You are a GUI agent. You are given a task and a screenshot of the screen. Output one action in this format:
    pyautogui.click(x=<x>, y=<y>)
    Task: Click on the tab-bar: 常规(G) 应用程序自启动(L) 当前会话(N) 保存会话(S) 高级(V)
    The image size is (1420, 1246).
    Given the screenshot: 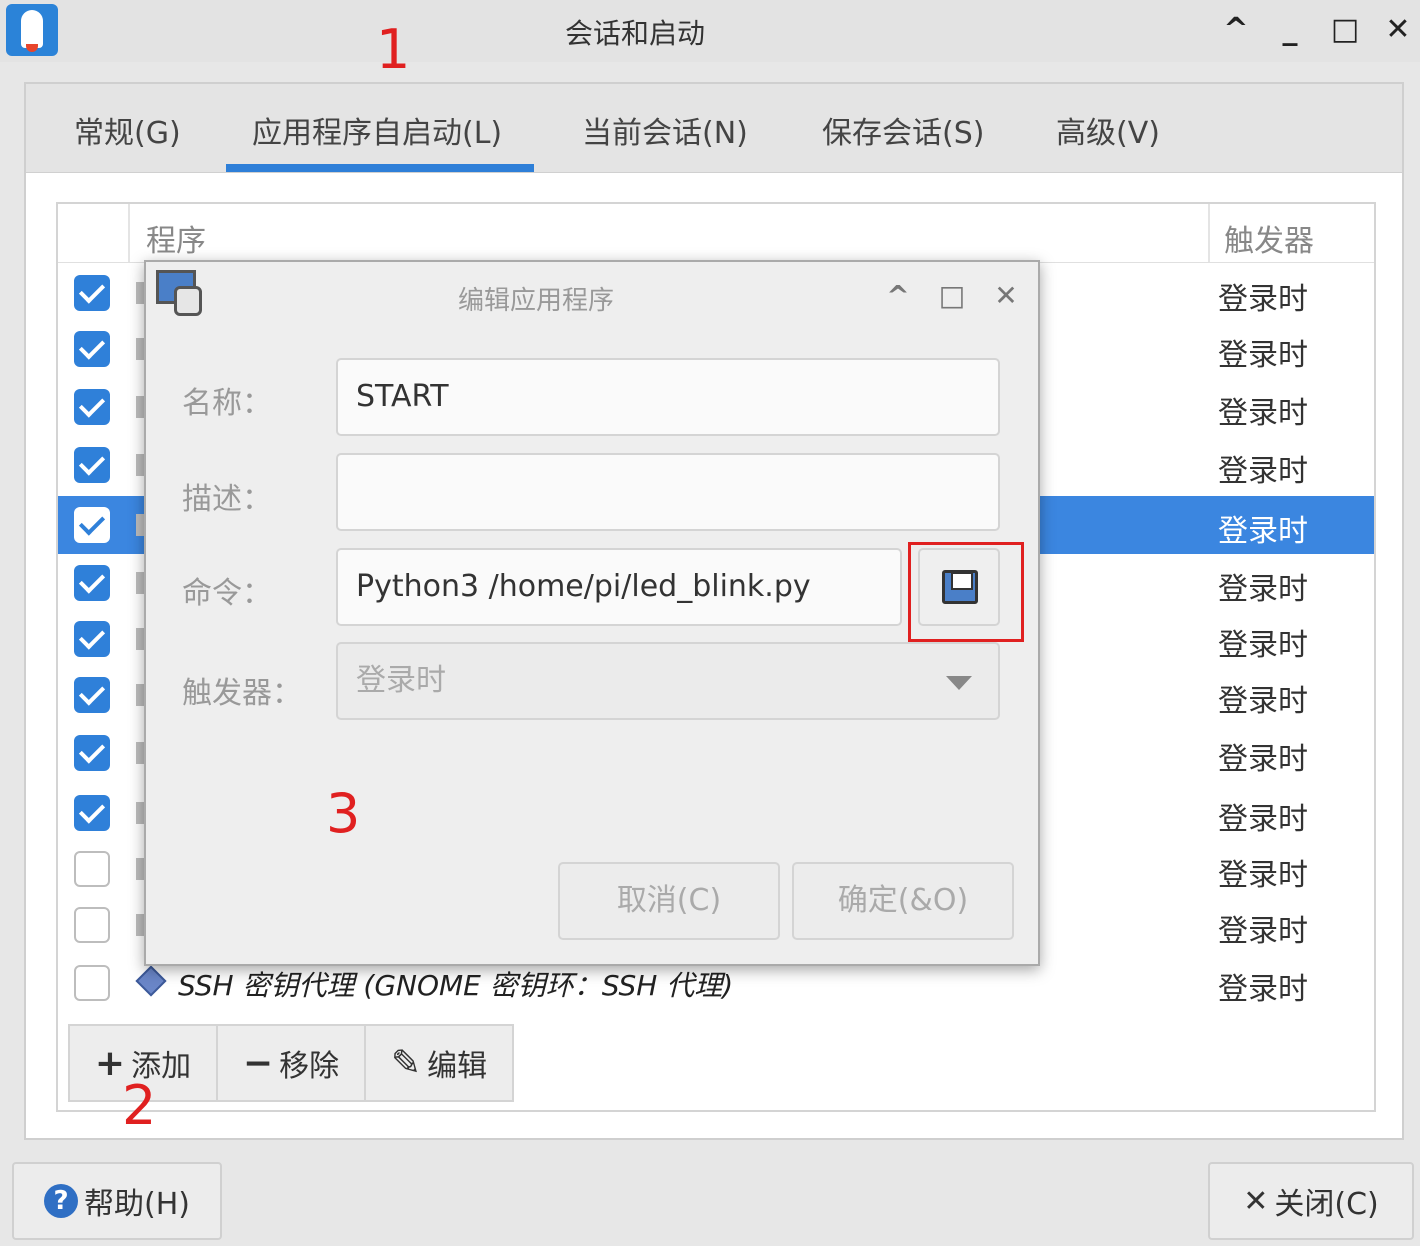 What is the action you would take?
    pyautogui.click(x=714, y=128)
    